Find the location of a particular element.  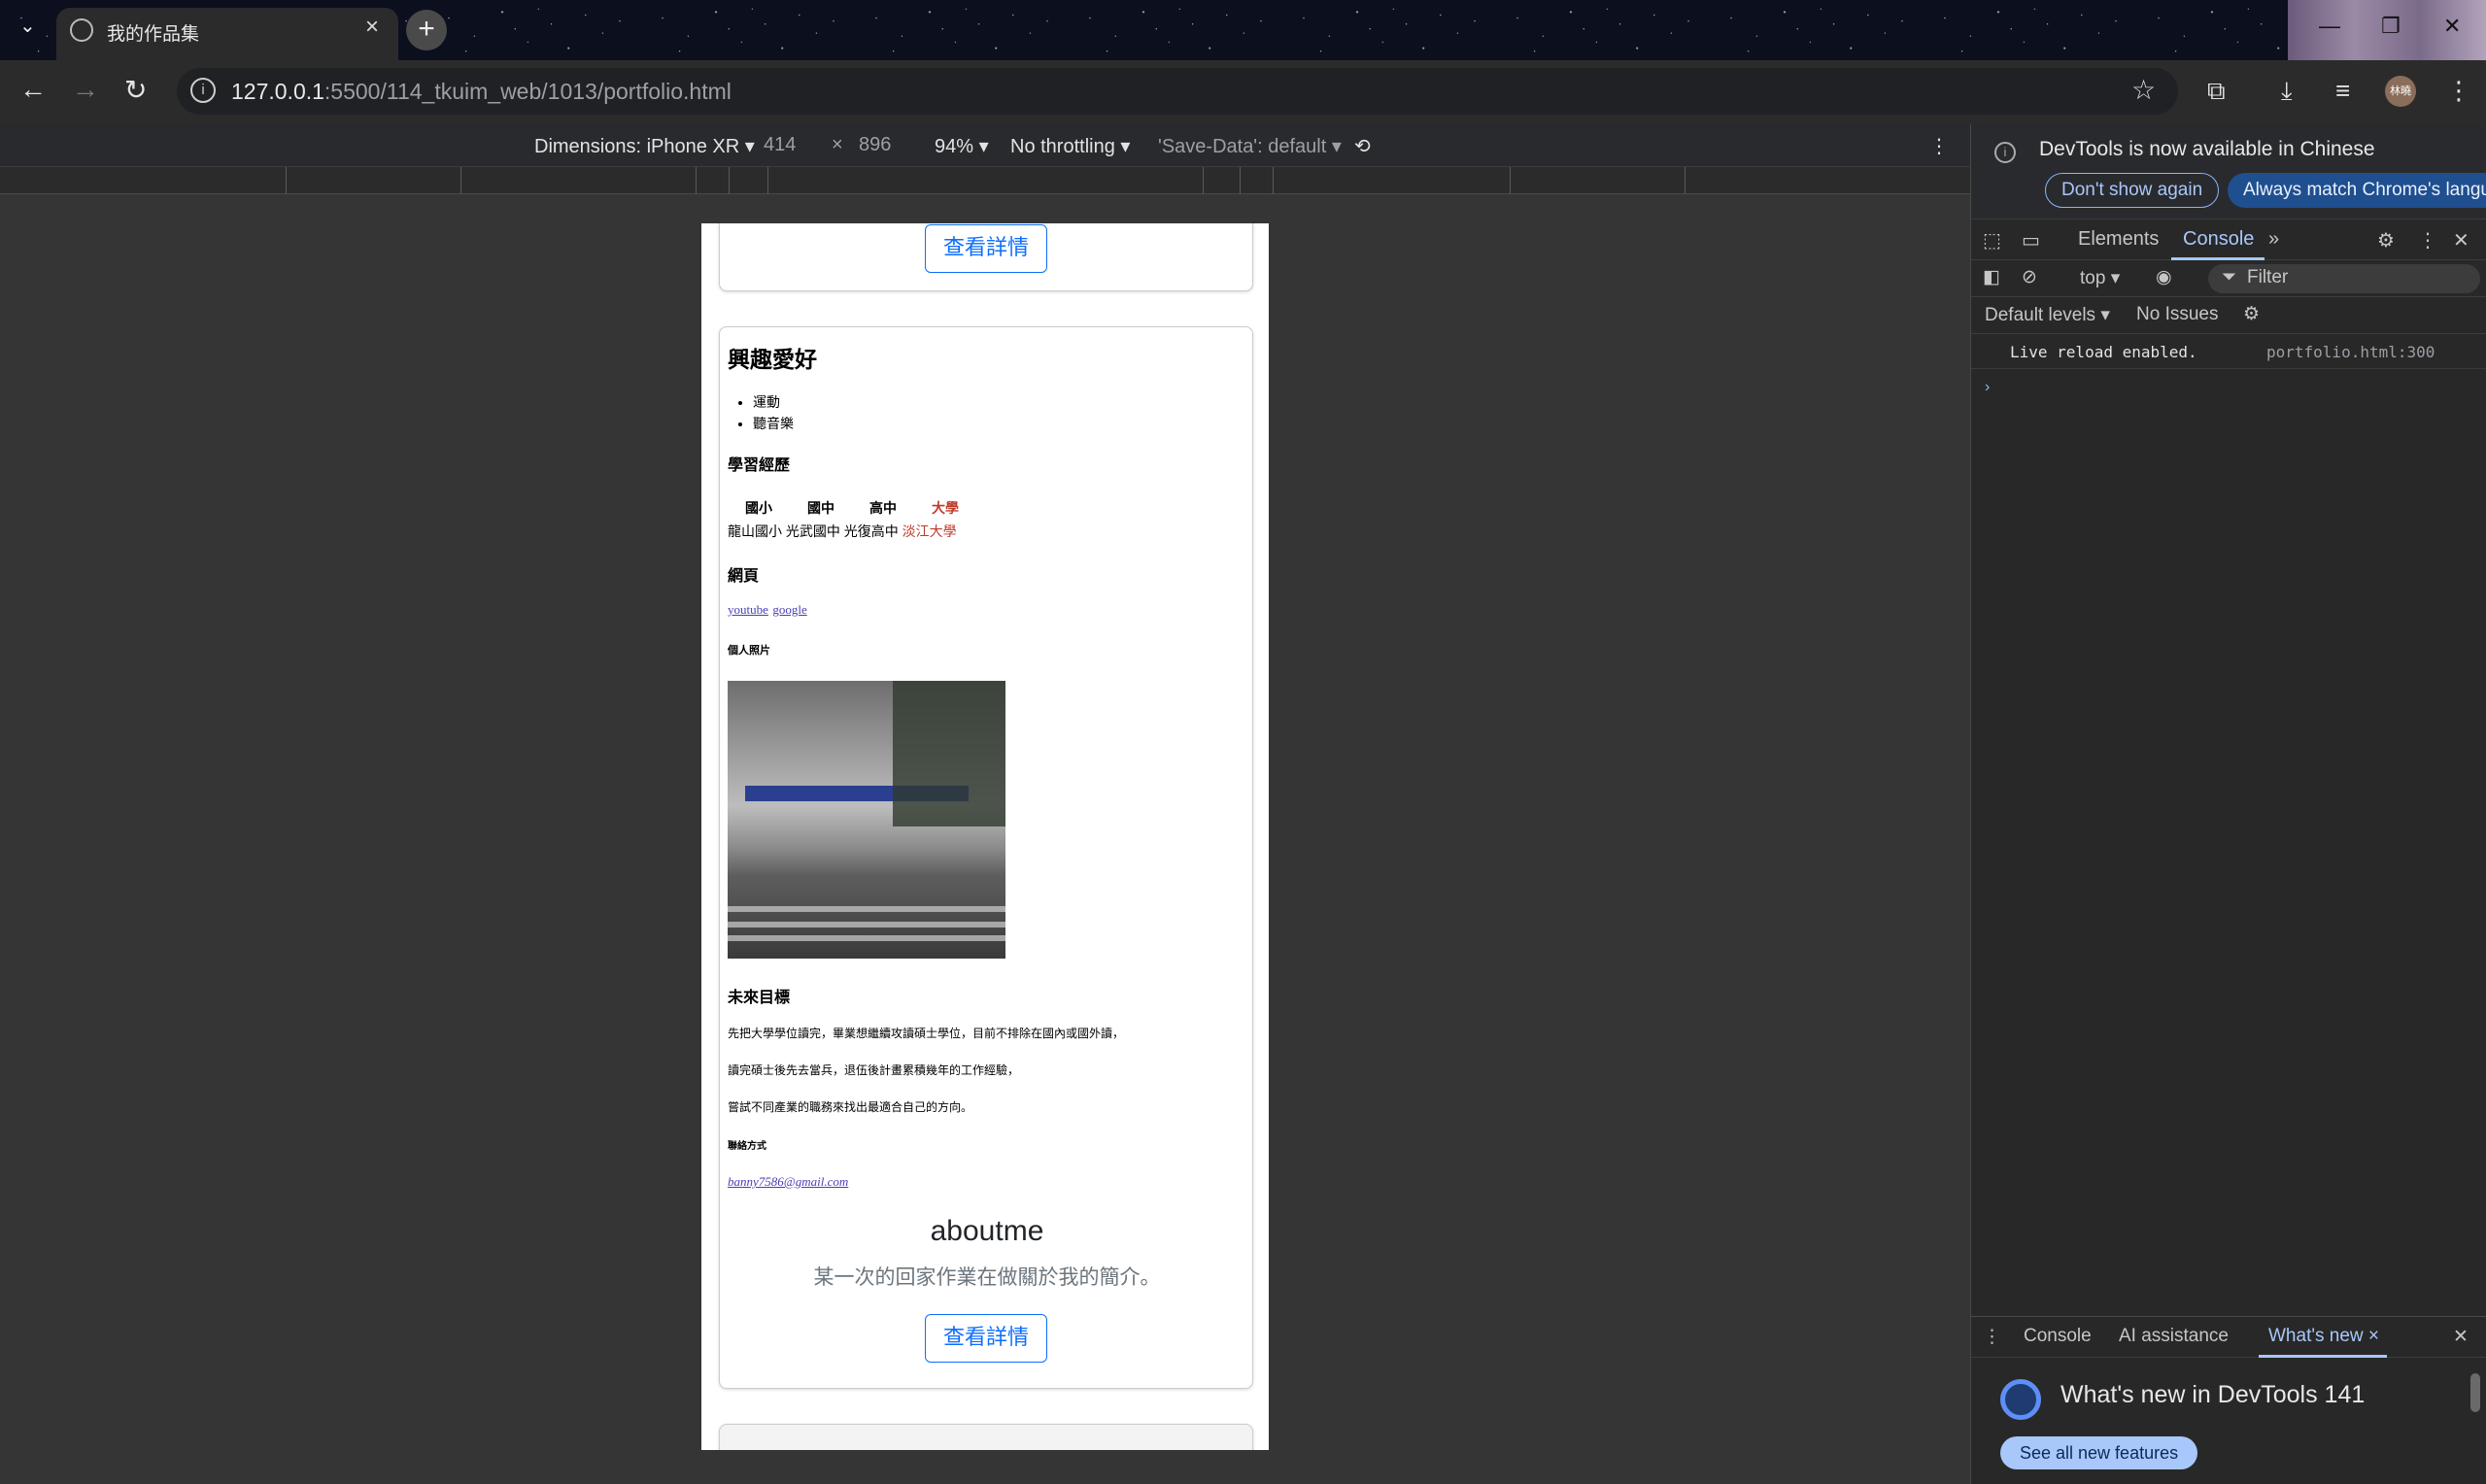

new-tab-button: + is located at coordinates (426, 30).